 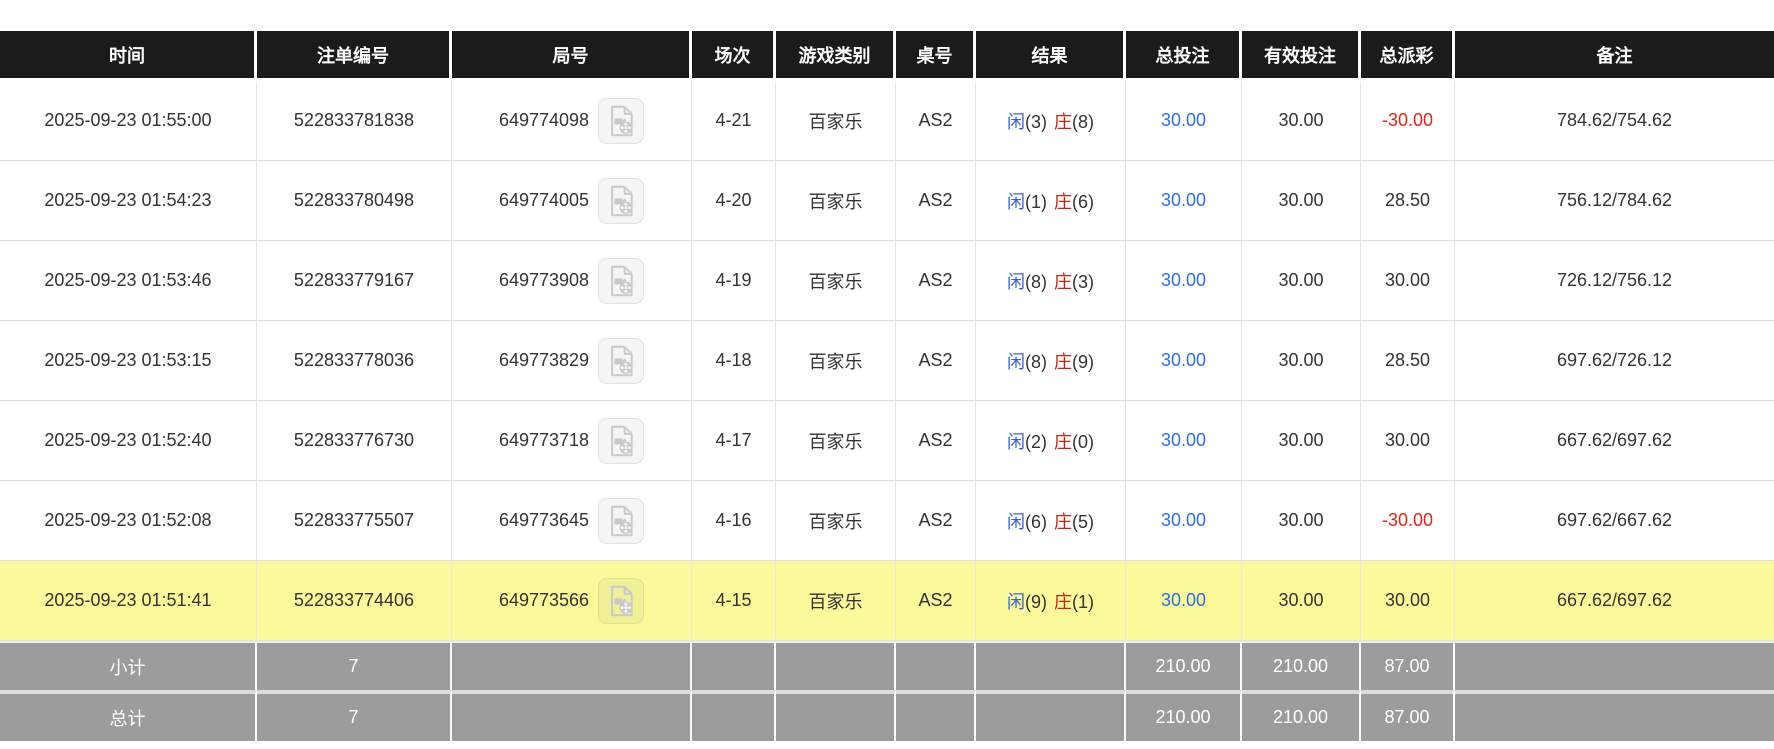 What do you see at coordinates (1051, 121) in the screenshot?
I see `cell-result: 闲(3) 庄(8)` at bounding box center [1051, 121].